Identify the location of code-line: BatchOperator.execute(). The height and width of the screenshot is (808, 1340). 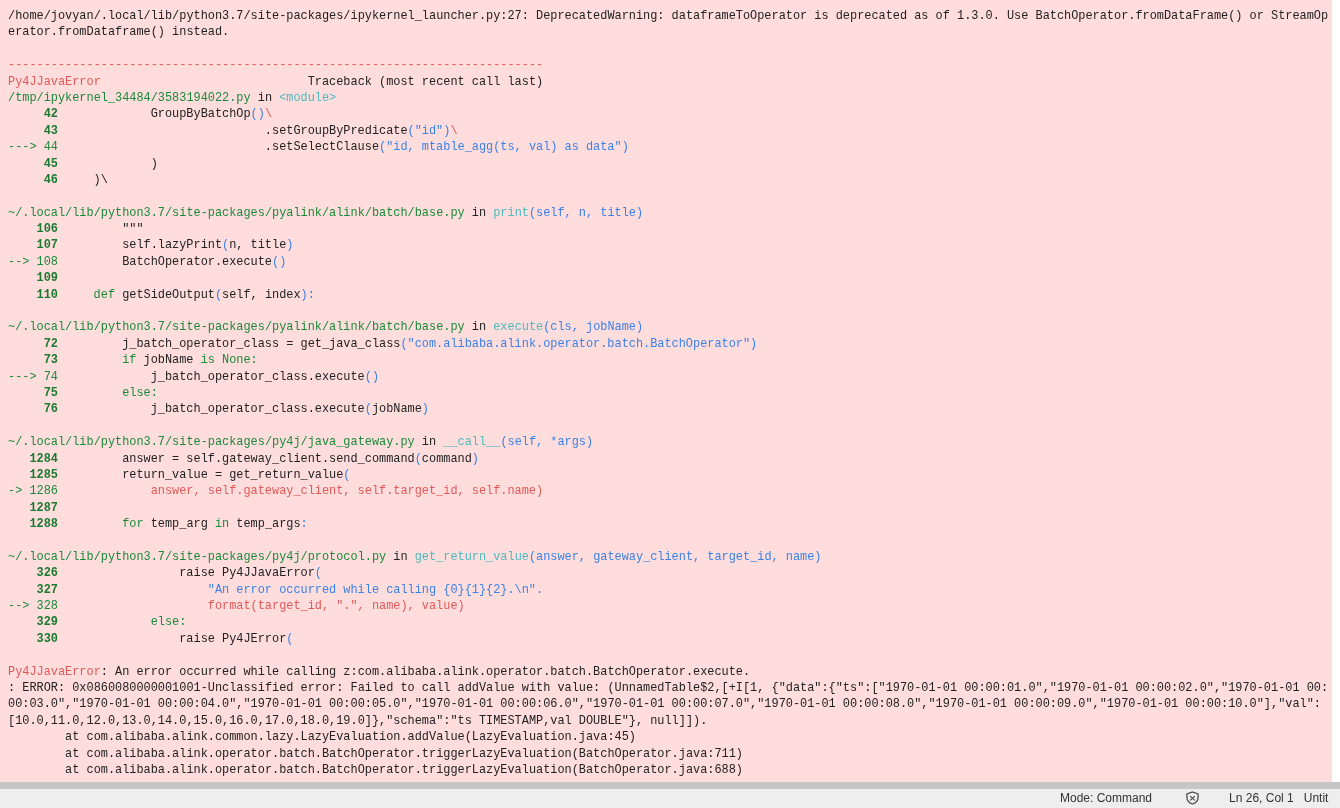
(204, 262).